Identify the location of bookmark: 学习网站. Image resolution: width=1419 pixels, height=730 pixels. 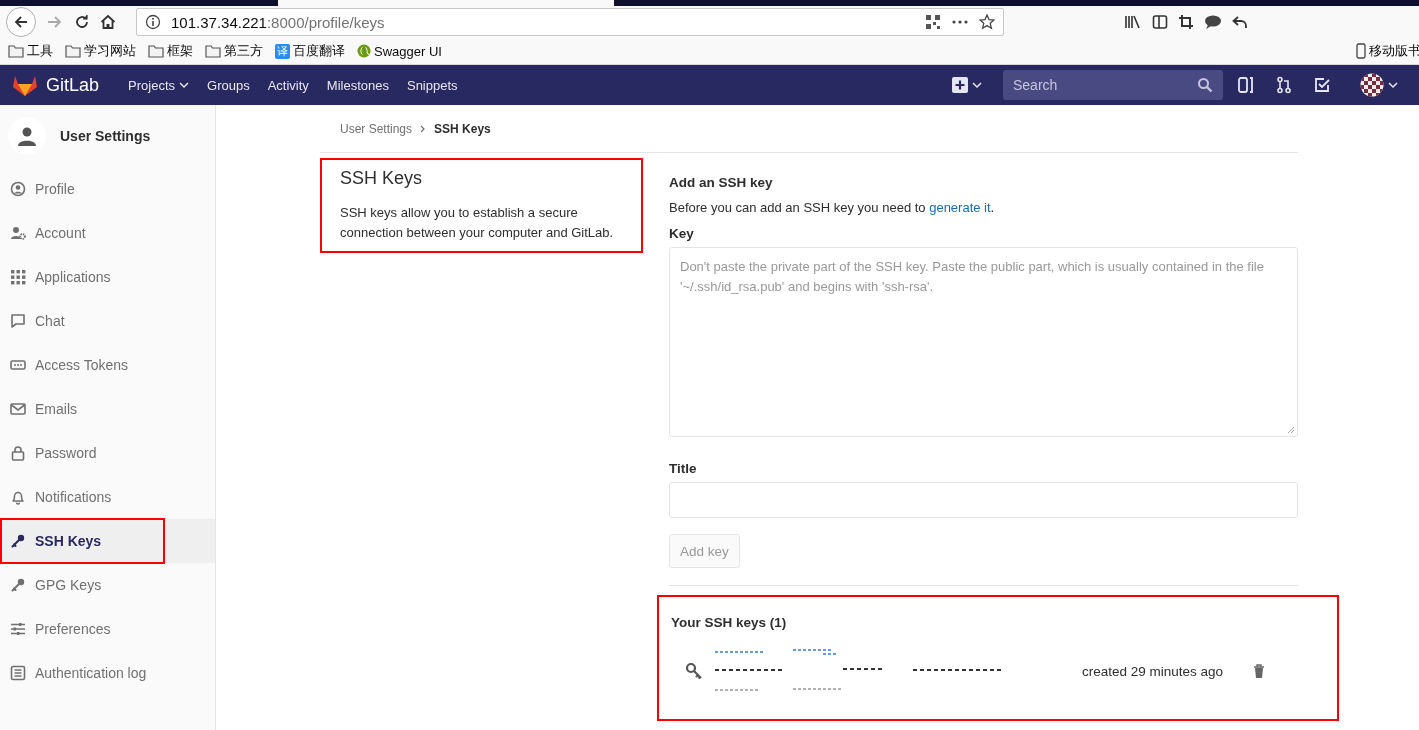
(100, 51).